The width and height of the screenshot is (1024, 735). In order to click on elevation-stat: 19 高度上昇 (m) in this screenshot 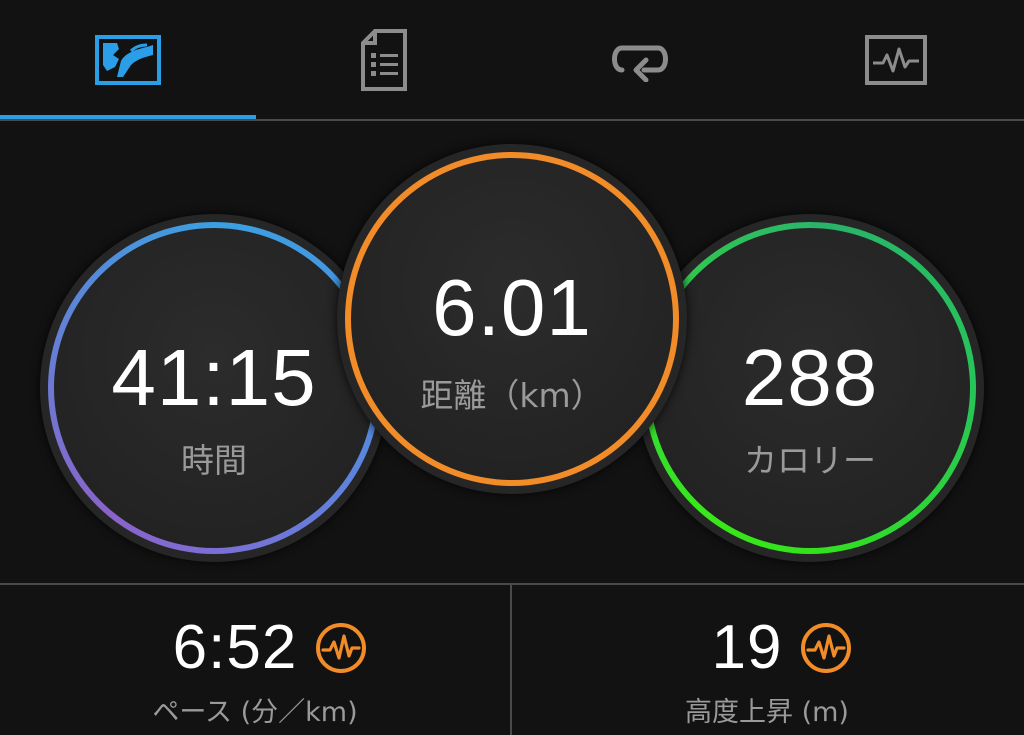, I will do `click(767, 660)`.